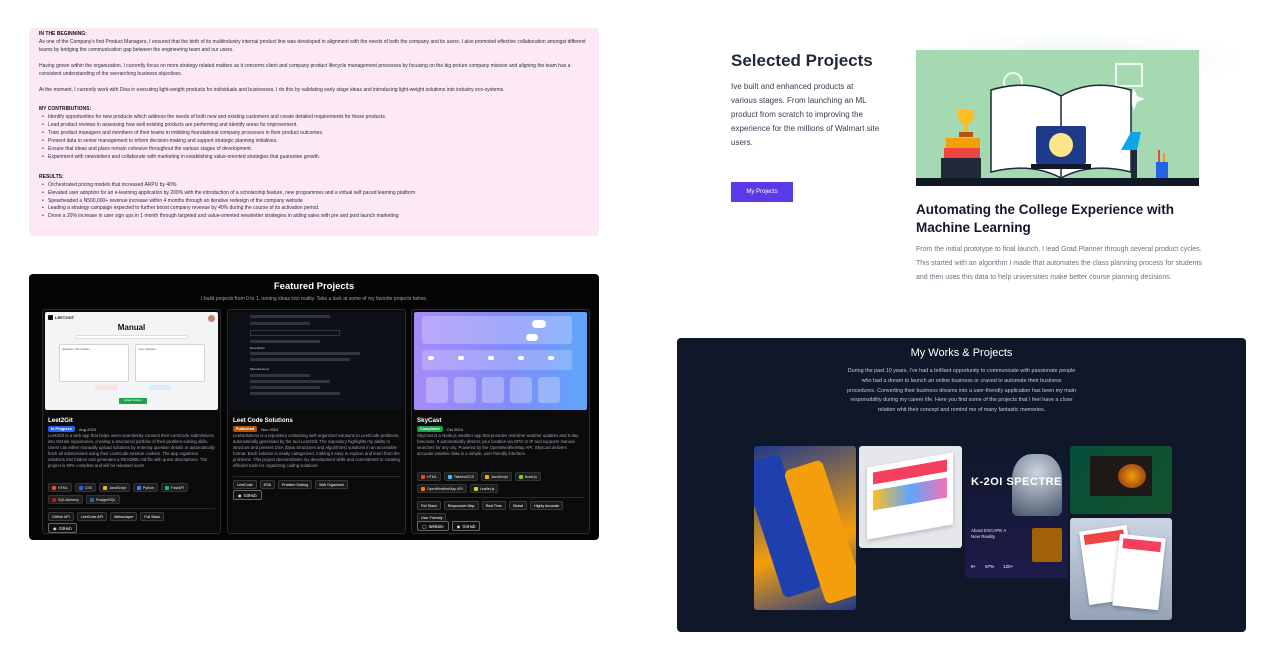 The image size is (1280, 668). Describe the element at coordinates (802, 60) in the screenshot. I see `selected-title: Selected Projects` at that location.